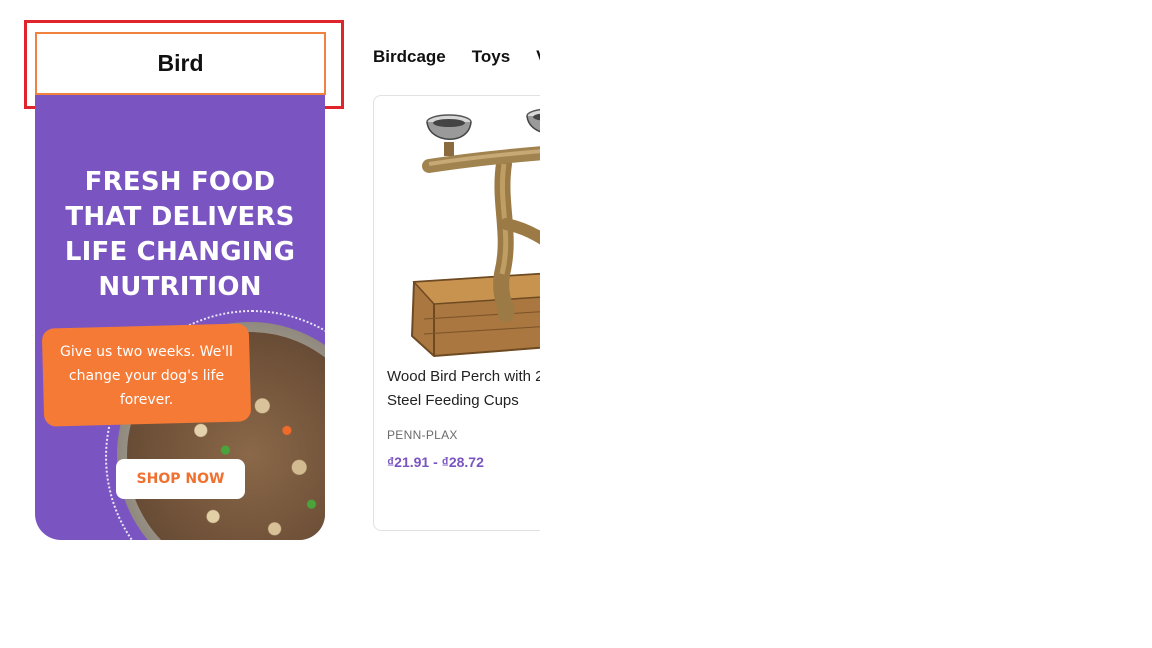 The height and width of the screenshot is (648, 1152). I want to click on category-header: Bird, so click(180, 63).